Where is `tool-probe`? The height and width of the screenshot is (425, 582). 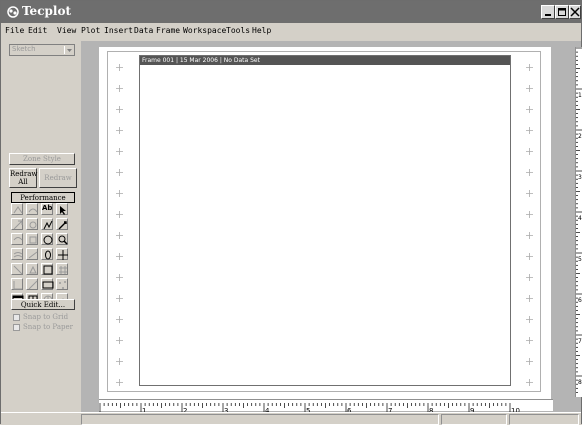
tool-probe is located at coordinates (32, 224).